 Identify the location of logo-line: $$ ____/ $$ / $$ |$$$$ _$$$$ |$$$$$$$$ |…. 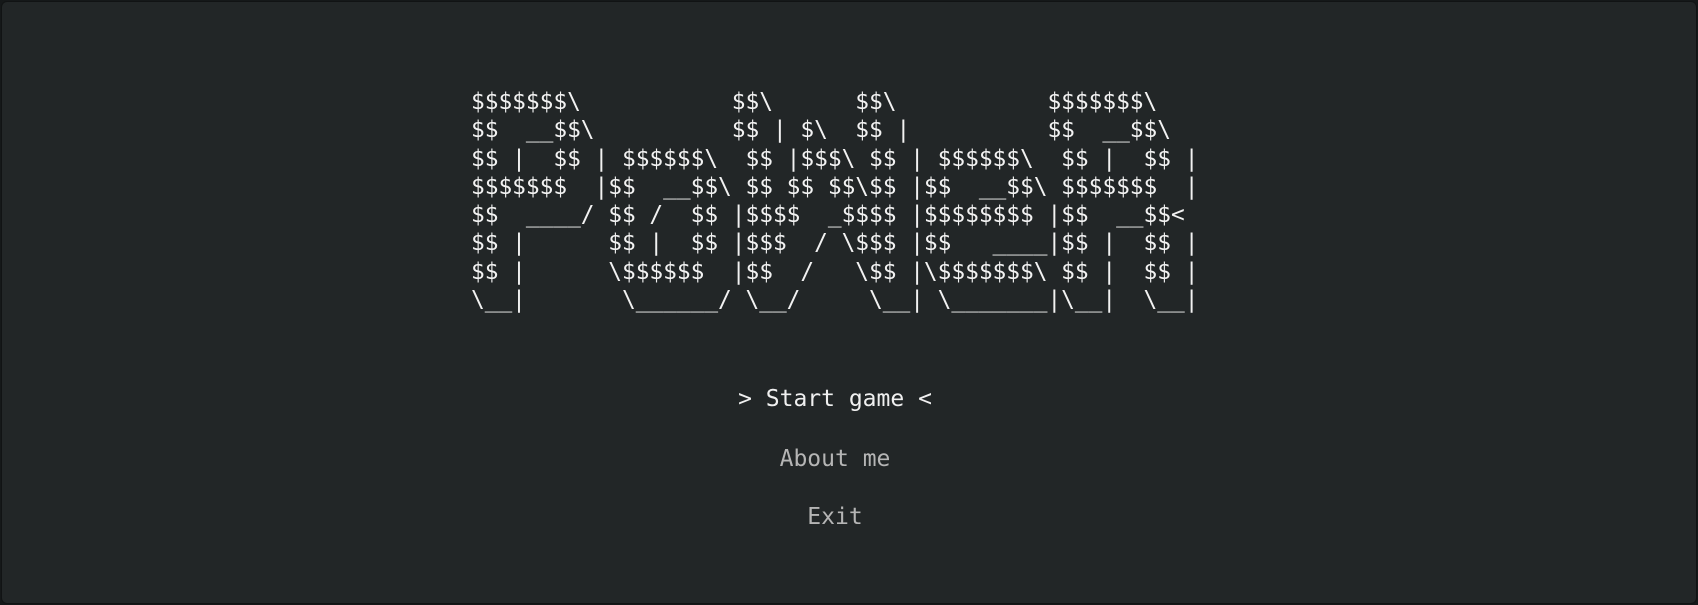
(835, 215).